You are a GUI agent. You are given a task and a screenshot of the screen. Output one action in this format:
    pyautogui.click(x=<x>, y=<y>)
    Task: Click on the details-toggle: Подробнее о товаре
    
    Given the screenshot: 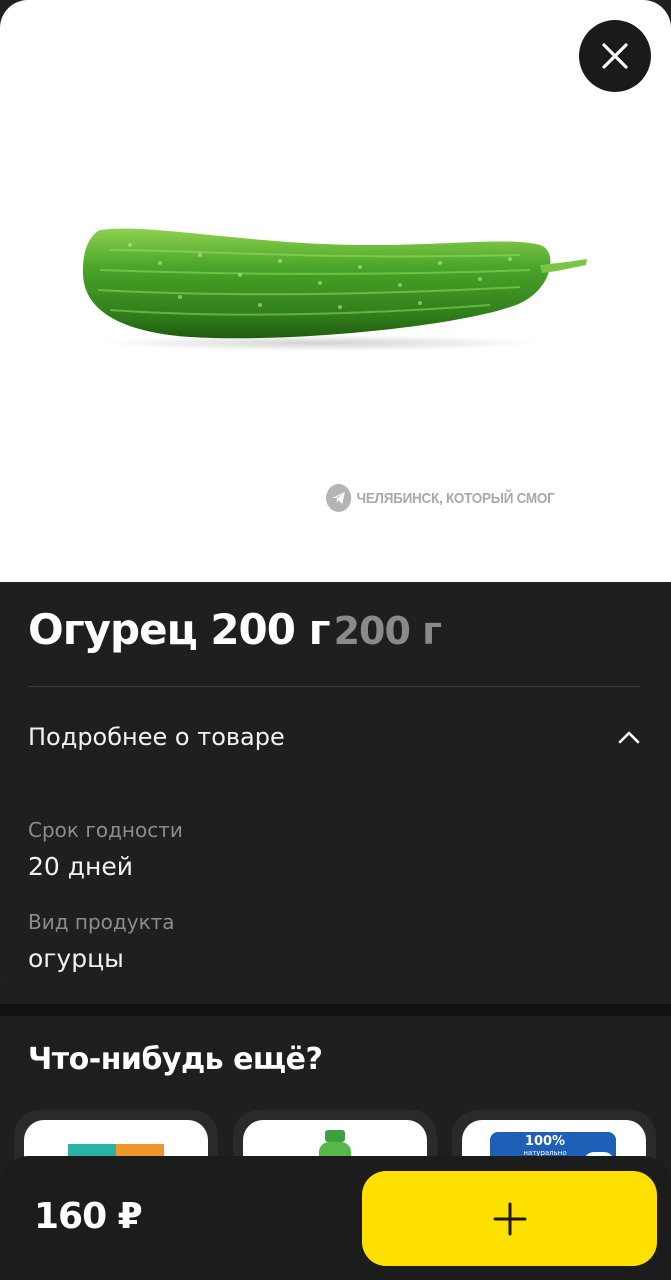 What is the action you would take?
    pyautogui.click(x=334, y=737)
    